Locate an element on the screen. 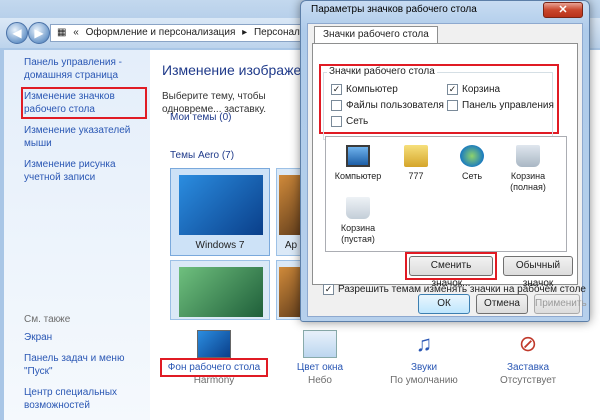 This screenshot has height=420, width=600. item-title: Фон рабочего стола is located at coordinates (214, 367).